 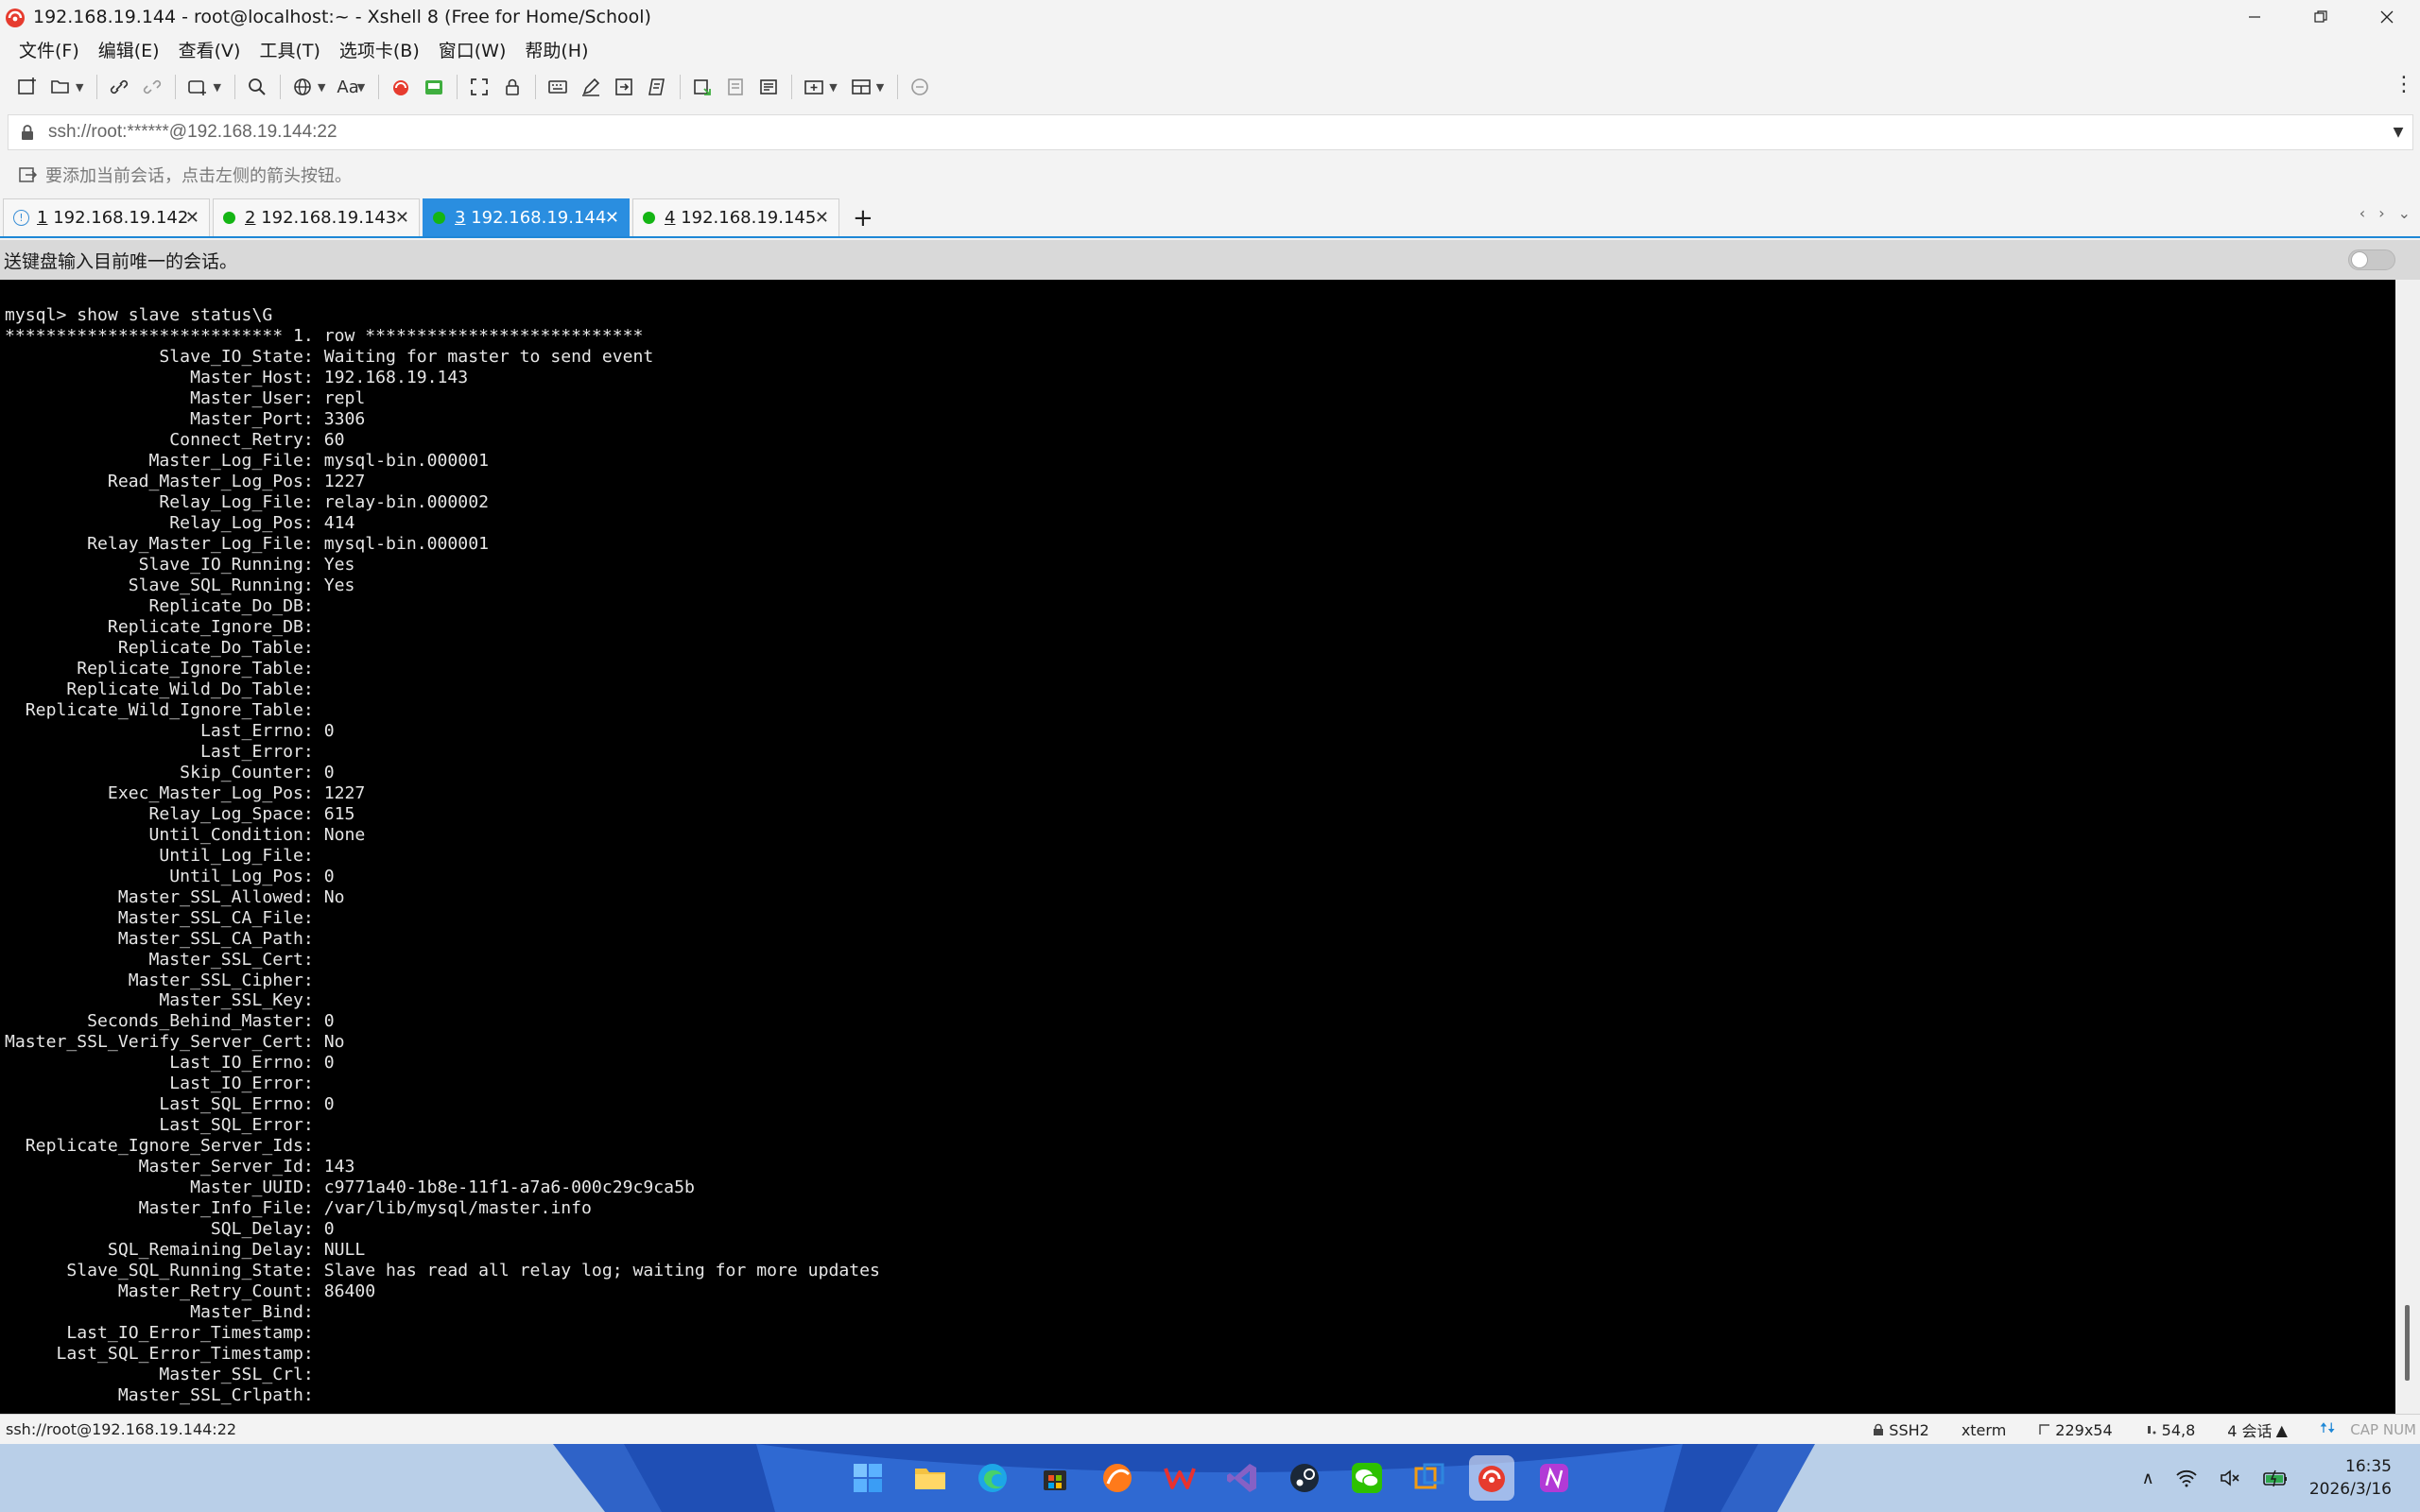 I want to click on restore-button, so click(x=2321, y=16).